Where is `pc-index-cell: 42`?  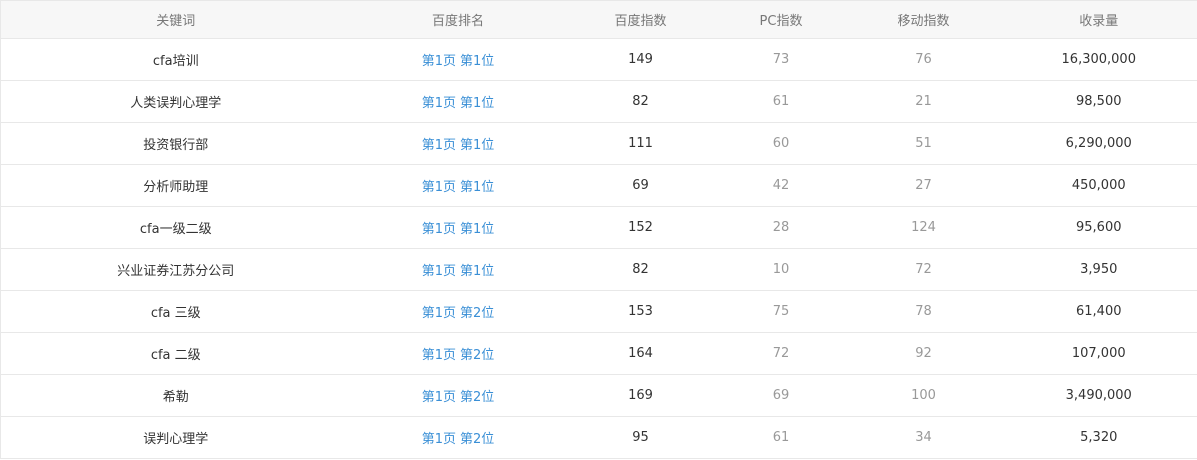 pc-index-cell: 42 is located at coordinates (781, 185).